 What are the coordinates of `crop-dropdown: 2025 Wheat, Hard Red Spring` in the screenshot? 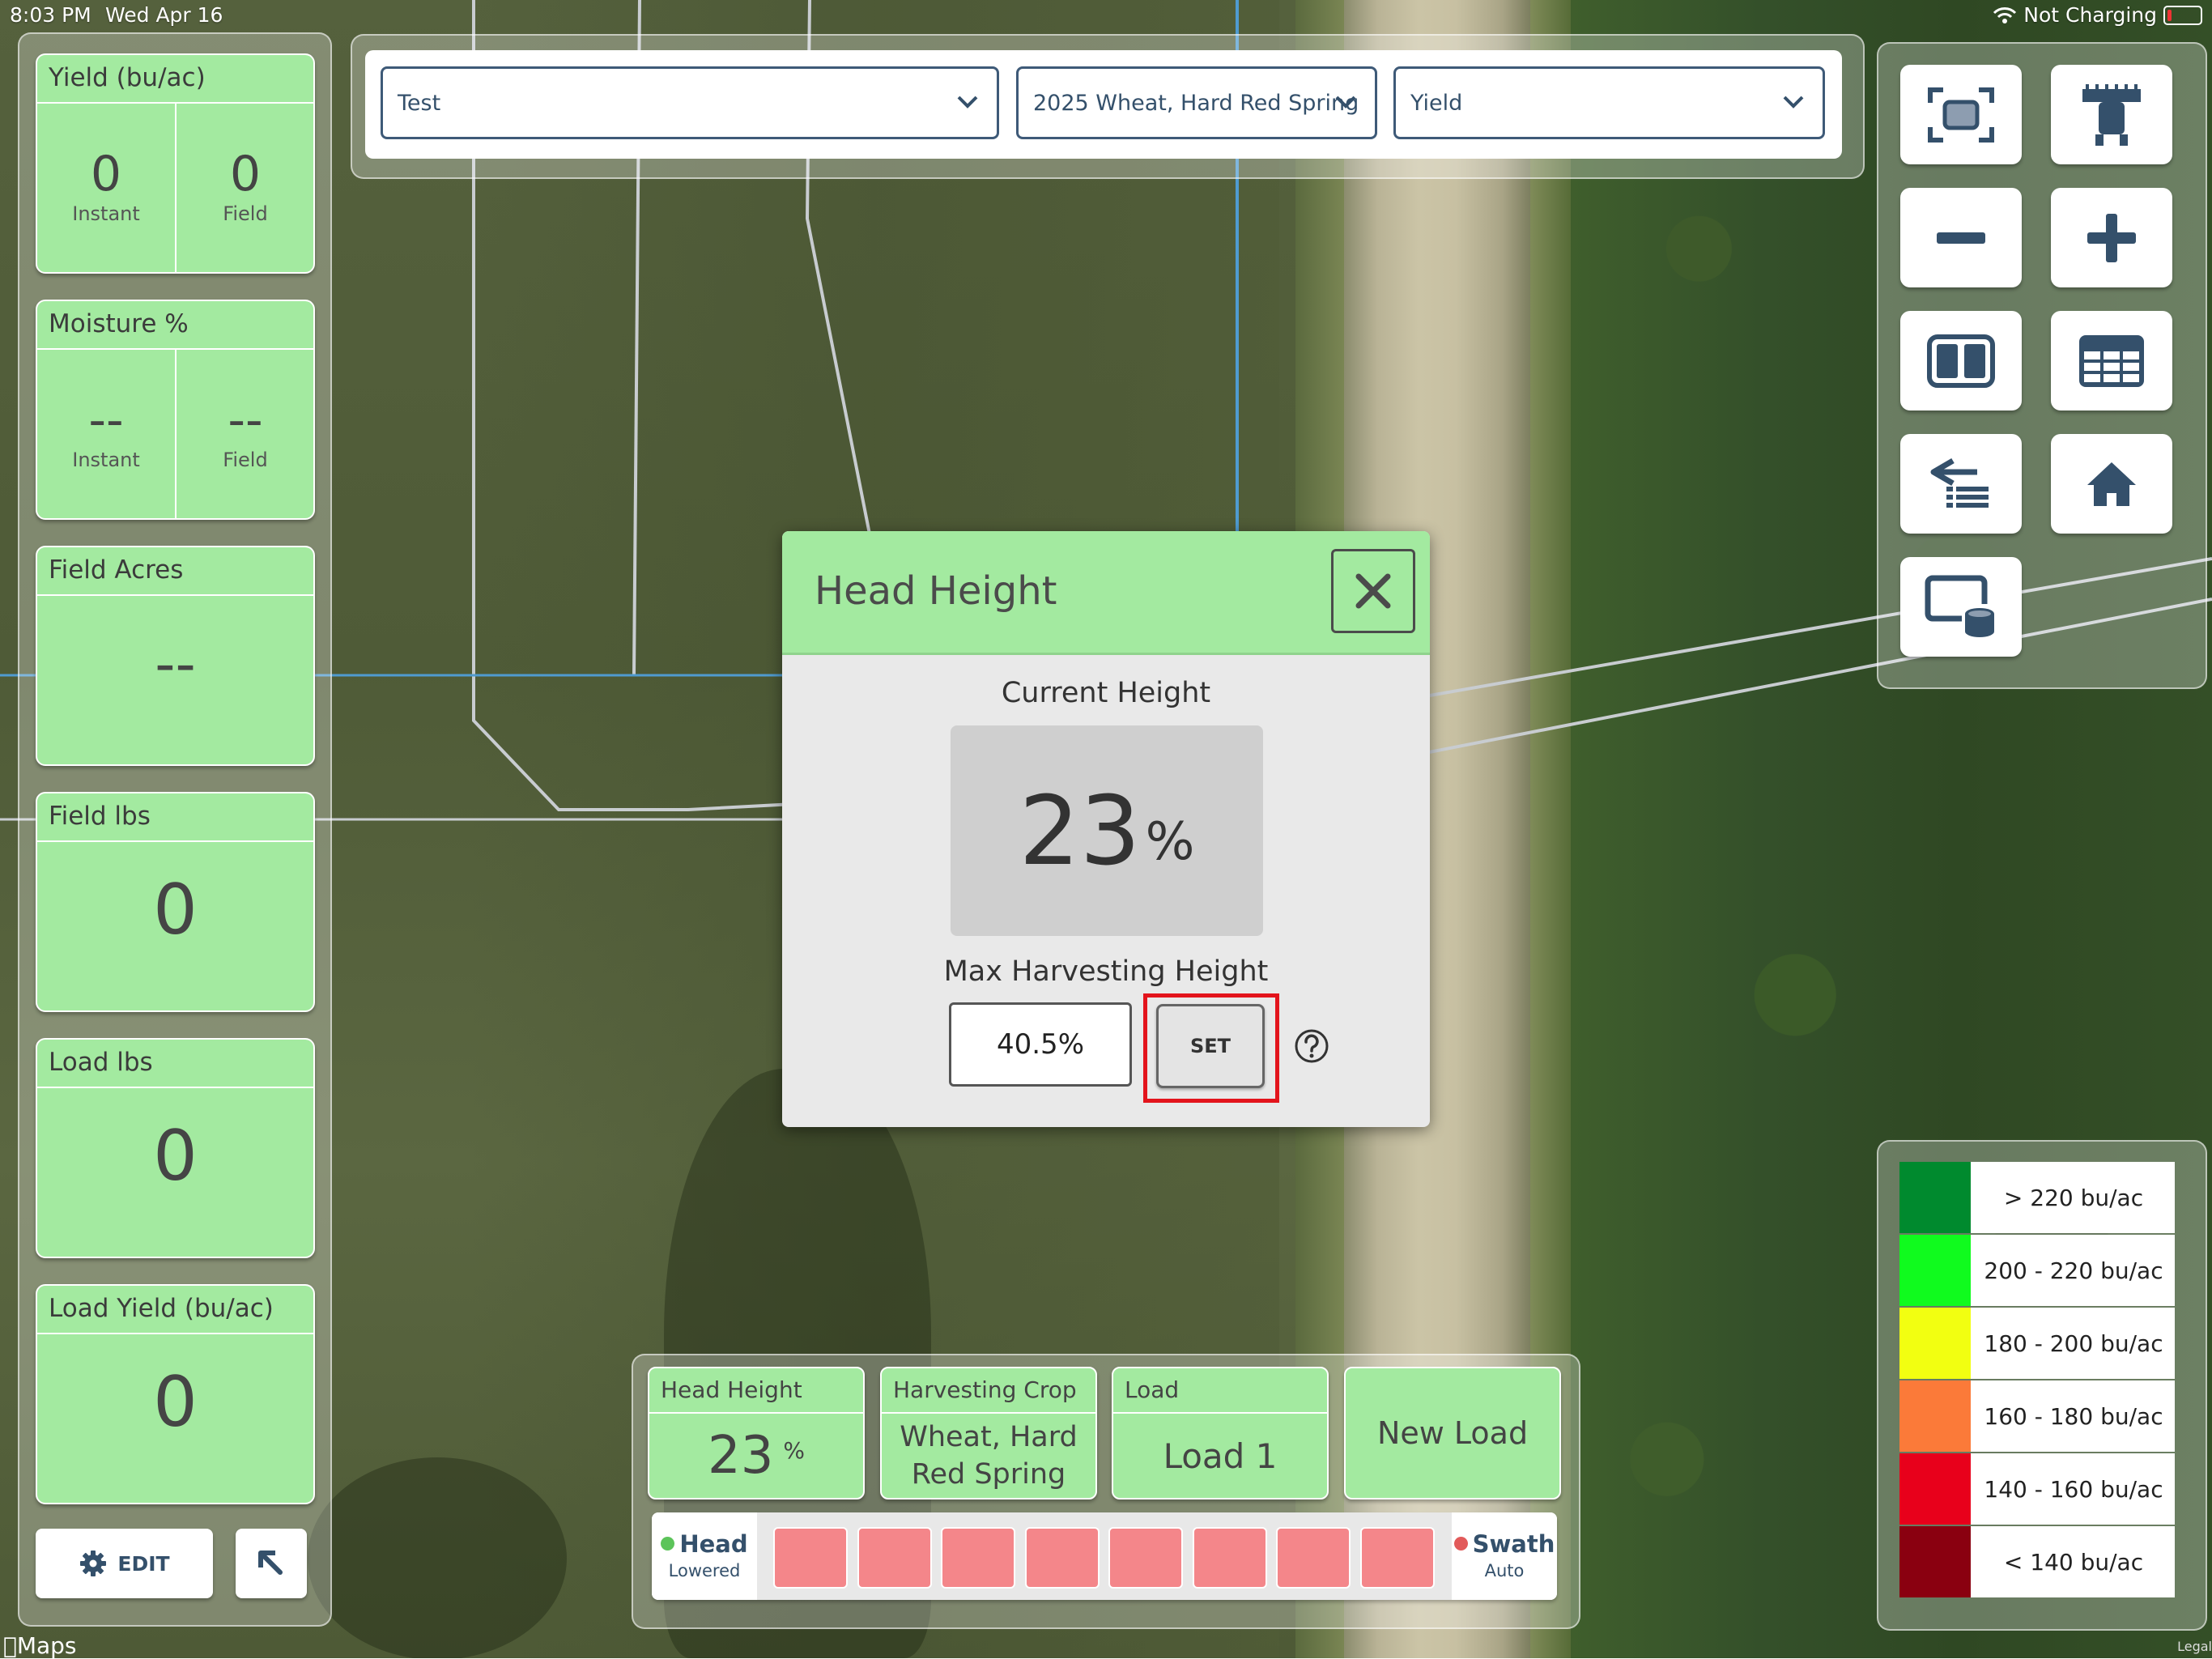 It's located at (1196, 103).